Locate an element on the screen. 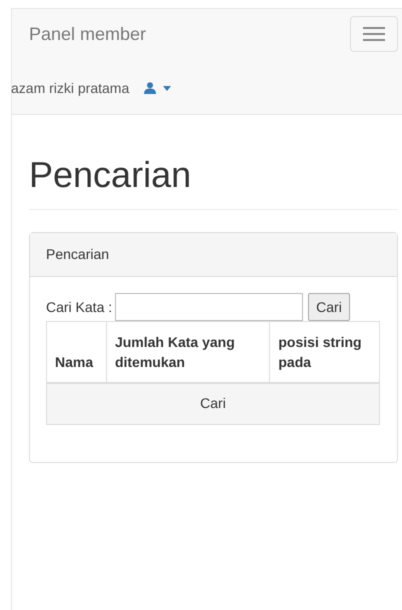  panel-title: Pencarian is located at coordinates (78, 254).